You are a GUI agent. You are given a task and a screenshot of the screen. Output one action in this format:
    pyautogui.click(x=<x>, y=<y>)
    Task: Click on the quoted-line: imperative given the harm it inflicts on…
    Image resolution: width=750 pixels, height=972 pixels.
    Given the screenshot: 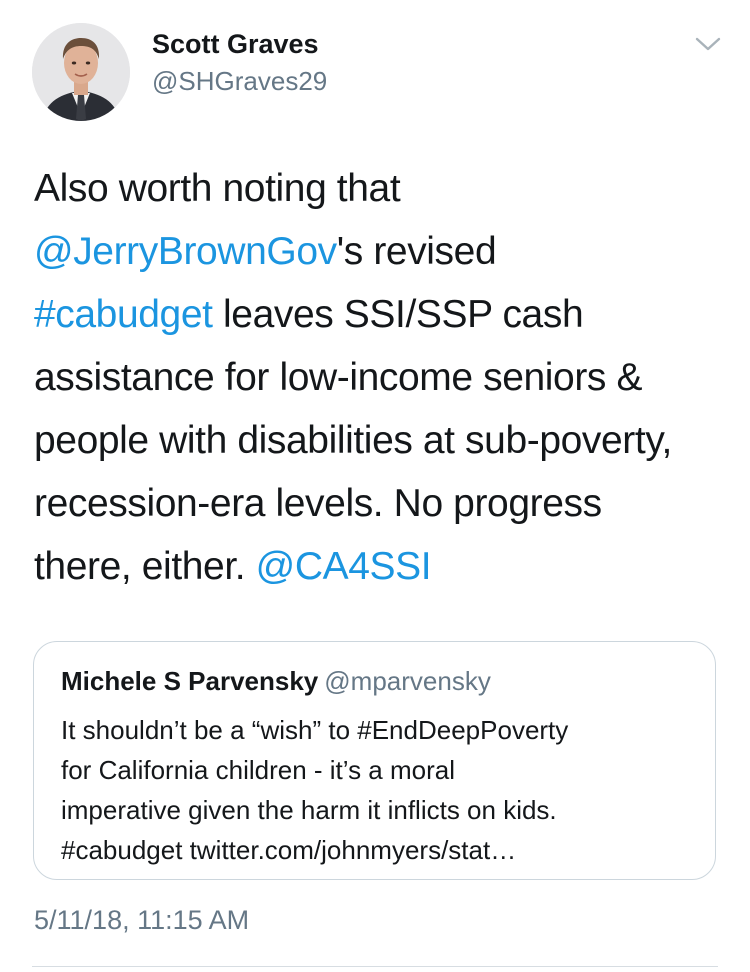 What is the action you would take?
    pyautogui.click(x=309, y=810)
    